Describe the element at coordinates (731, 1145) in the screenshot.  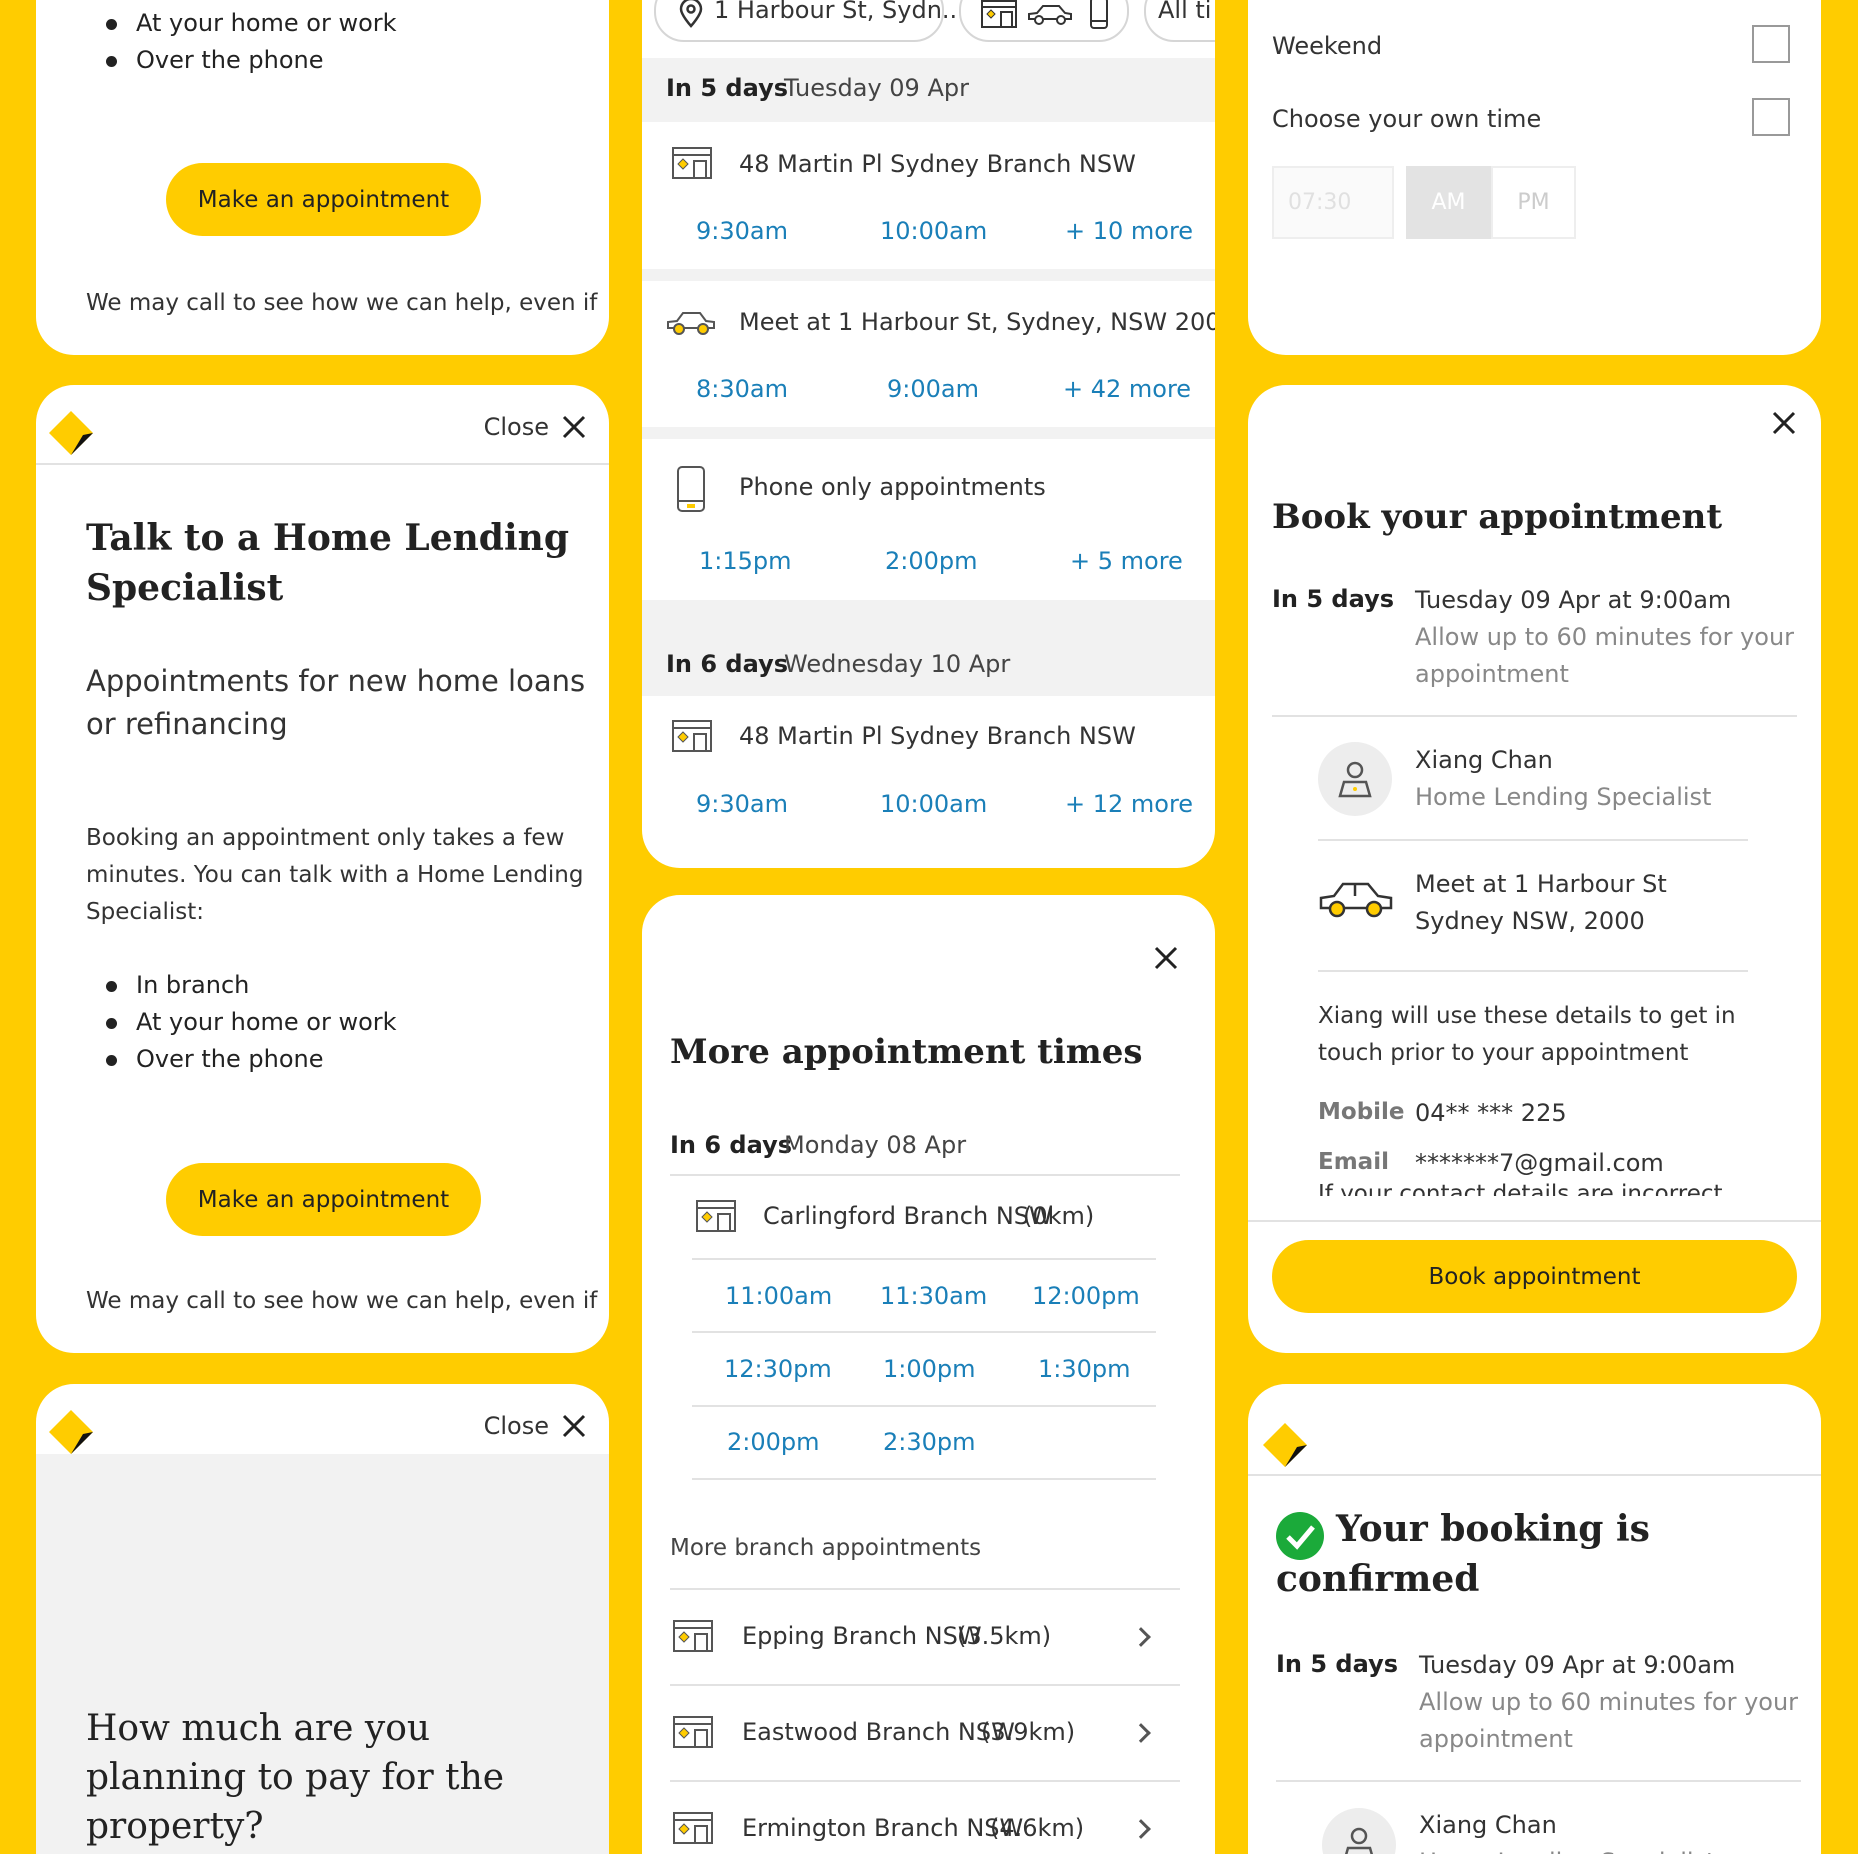
I see `day-relative: In 6 days` at that location.